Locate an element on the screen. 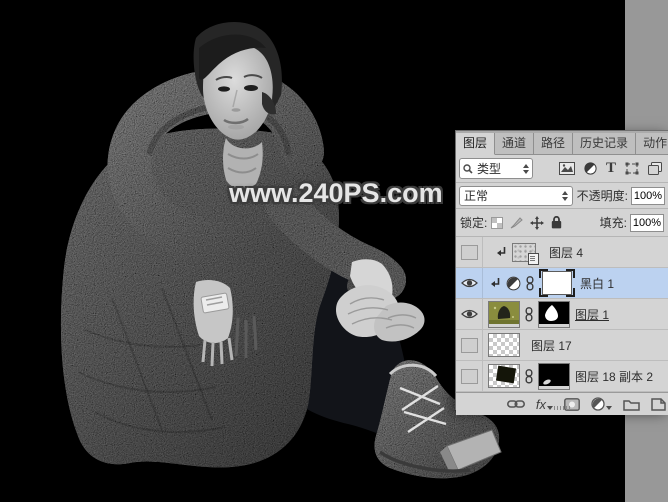 The width and height of the screenshot is (668, 502). blend-mode-value: 正常 is located at coordinates (476, 196).